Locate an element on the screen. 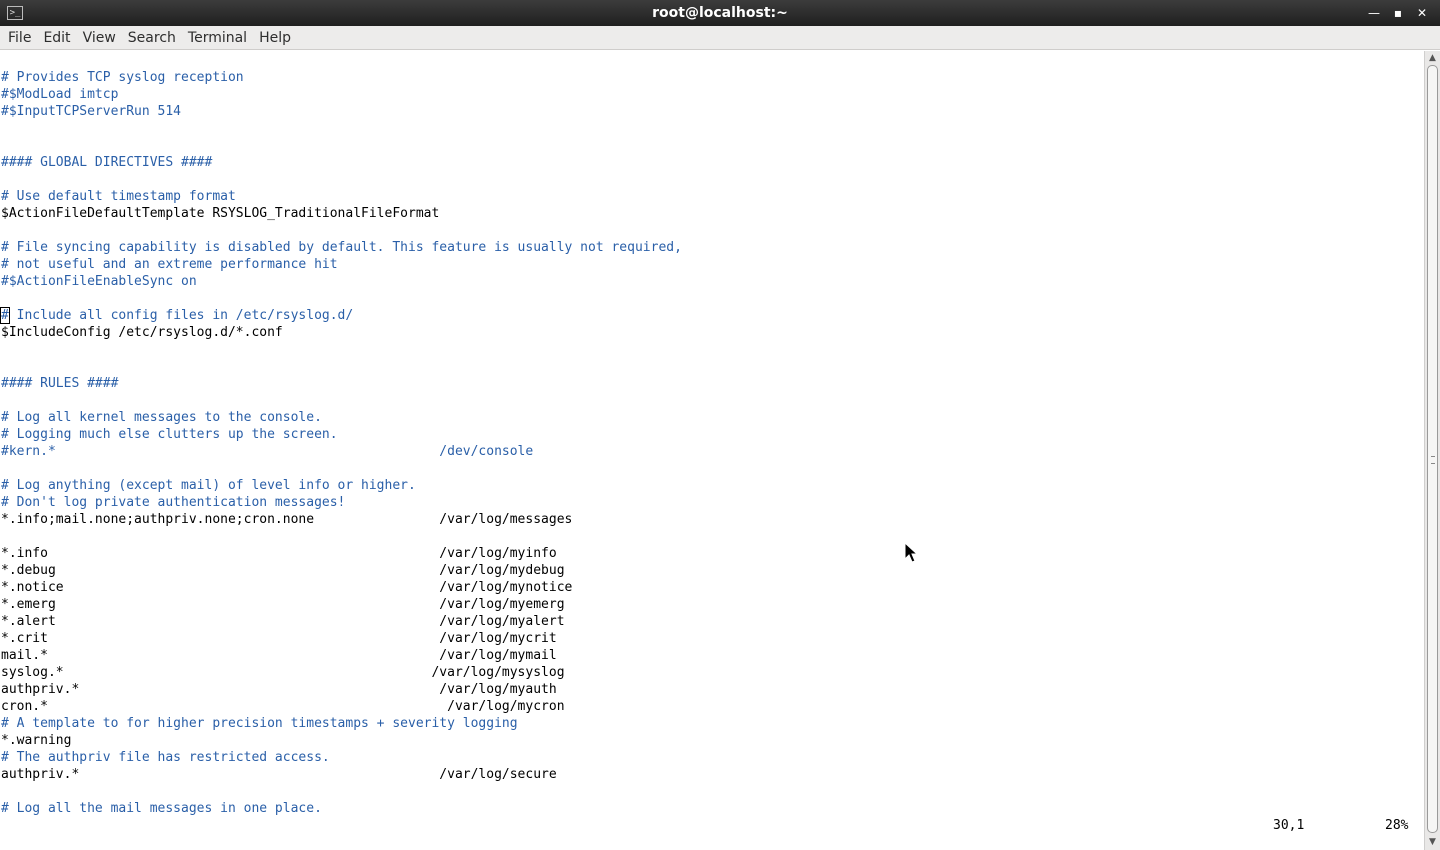 The image size is (1440, 850). terminal-line: #$ActionFileEnableSync on is located at coordinates (99, 281).